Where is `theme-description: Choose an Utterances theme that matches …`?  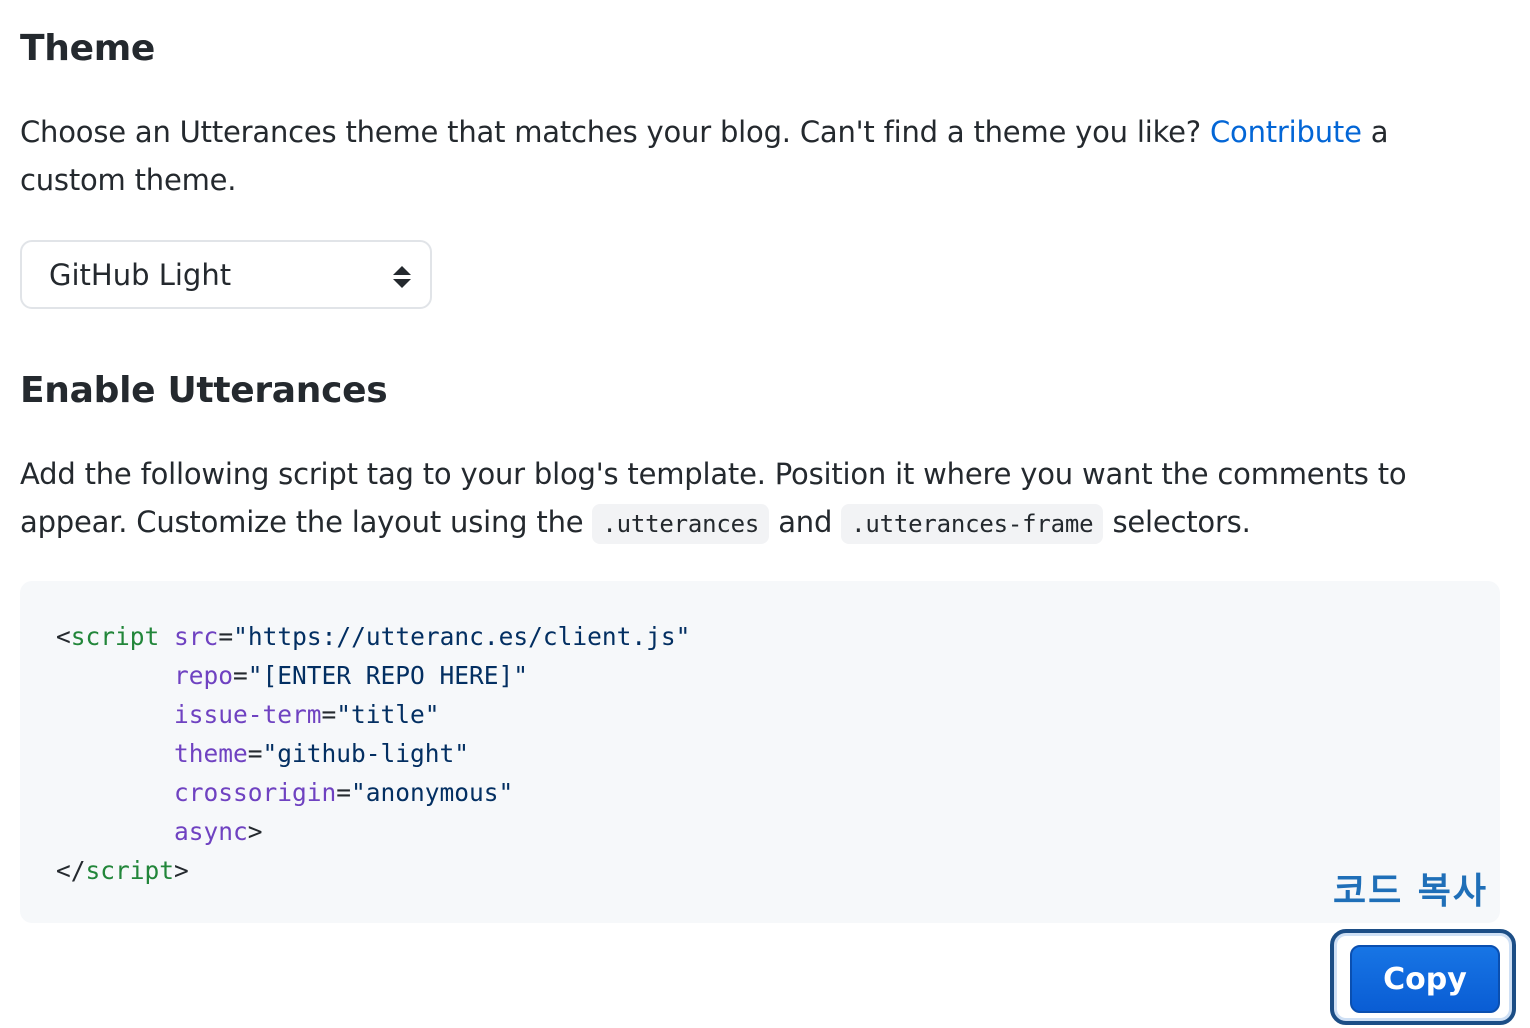 theme-description: Choose an Utterances theme that matches … is located at coordinates (760, 156).